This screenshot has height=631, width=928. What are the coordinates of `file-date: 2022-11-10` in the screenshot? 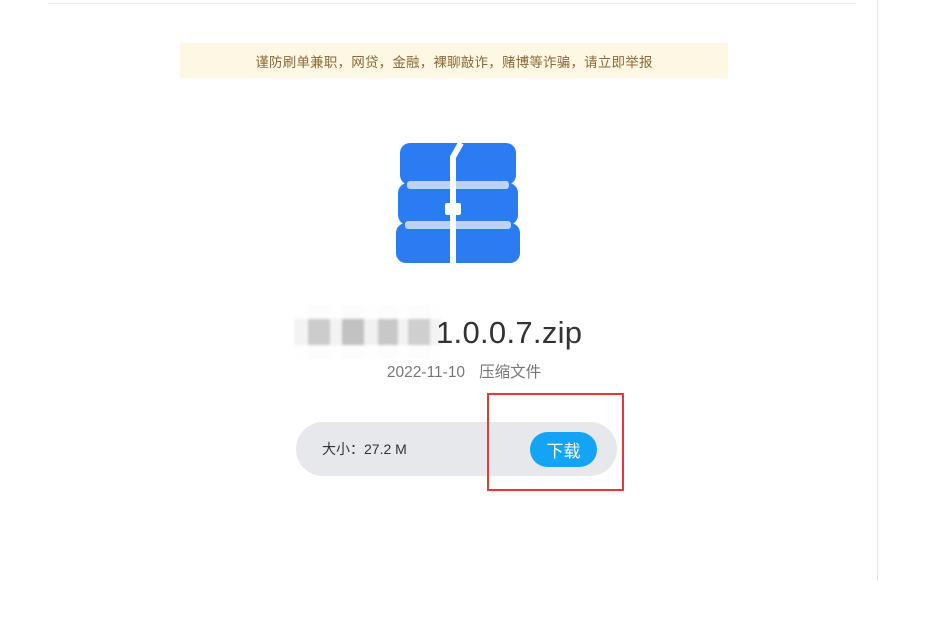 It's located at (426, 372).